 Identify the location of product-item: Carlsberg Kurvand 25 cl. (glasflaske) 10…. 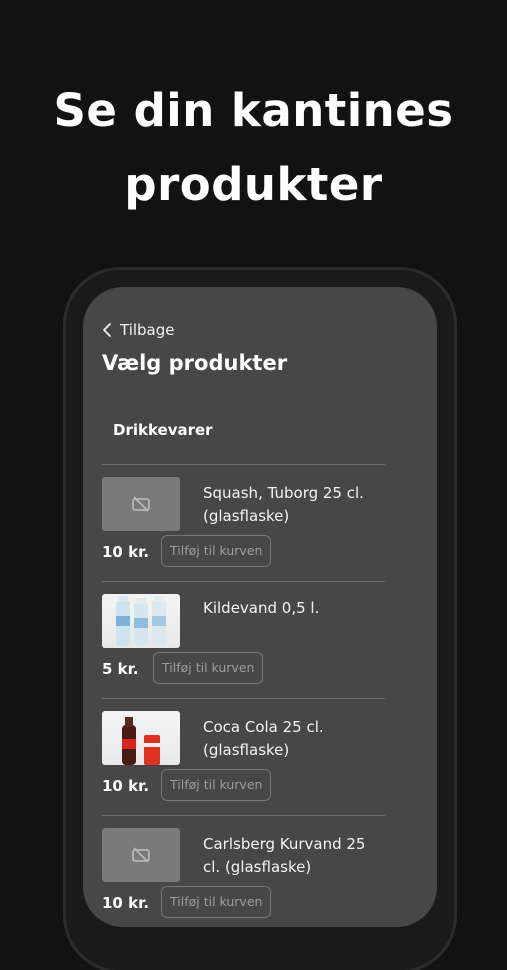
(243, 871).